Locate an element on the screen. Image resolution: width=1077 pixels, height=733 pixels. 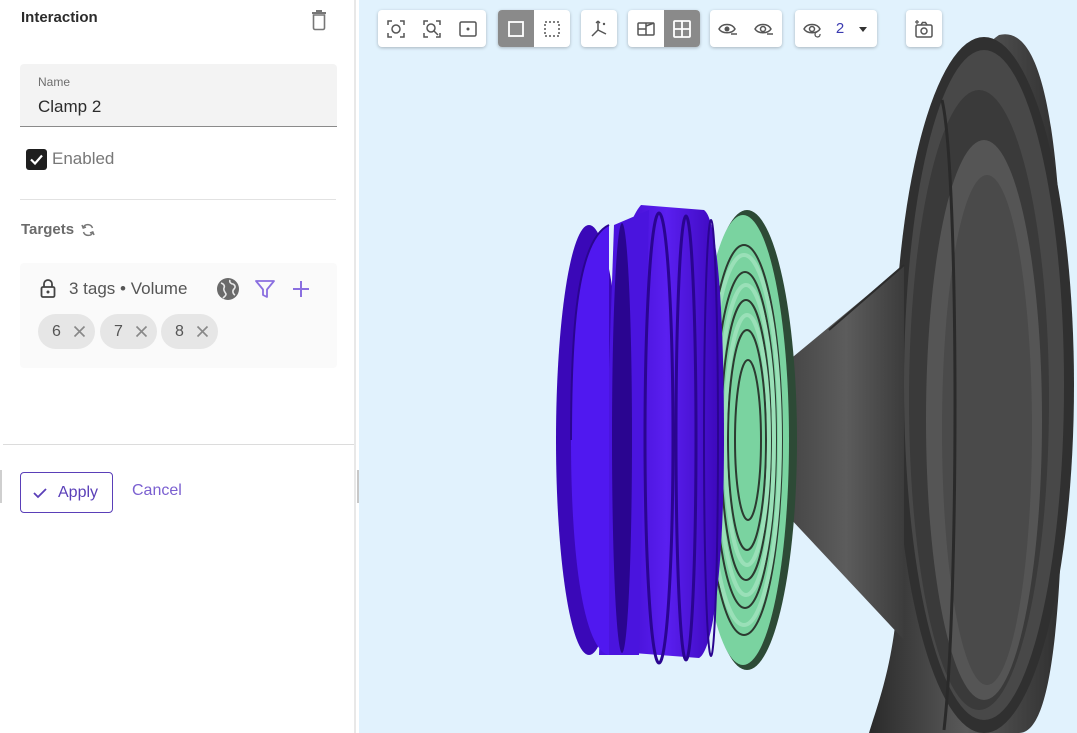
axes-group is located at coordinates (599, 28).